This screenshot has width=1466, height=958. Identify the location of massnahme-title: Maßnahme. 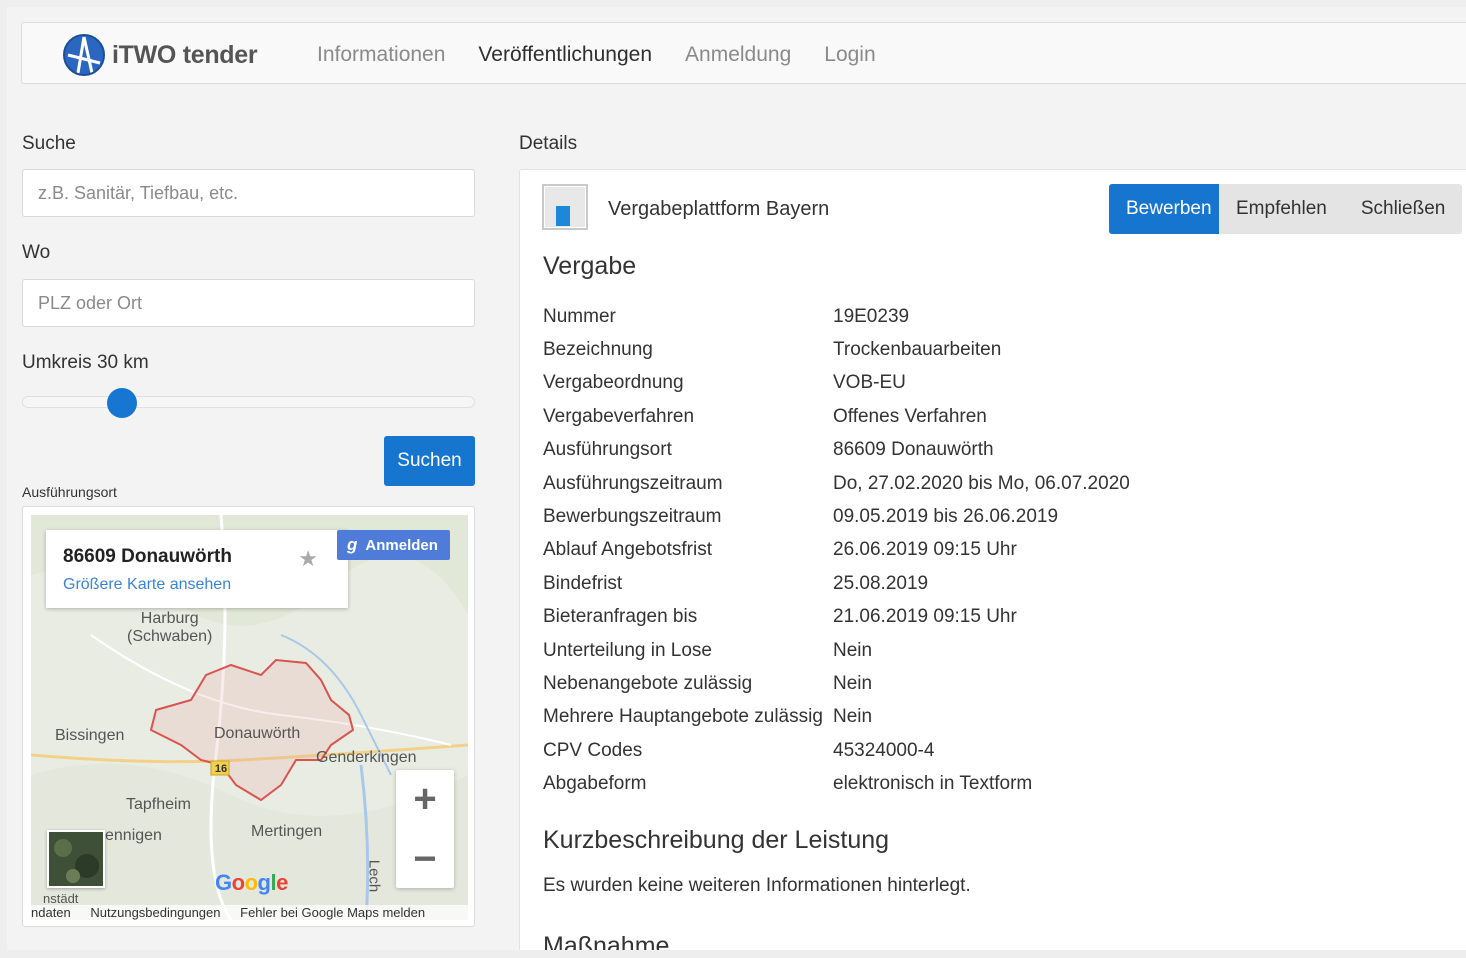
(606, 941).